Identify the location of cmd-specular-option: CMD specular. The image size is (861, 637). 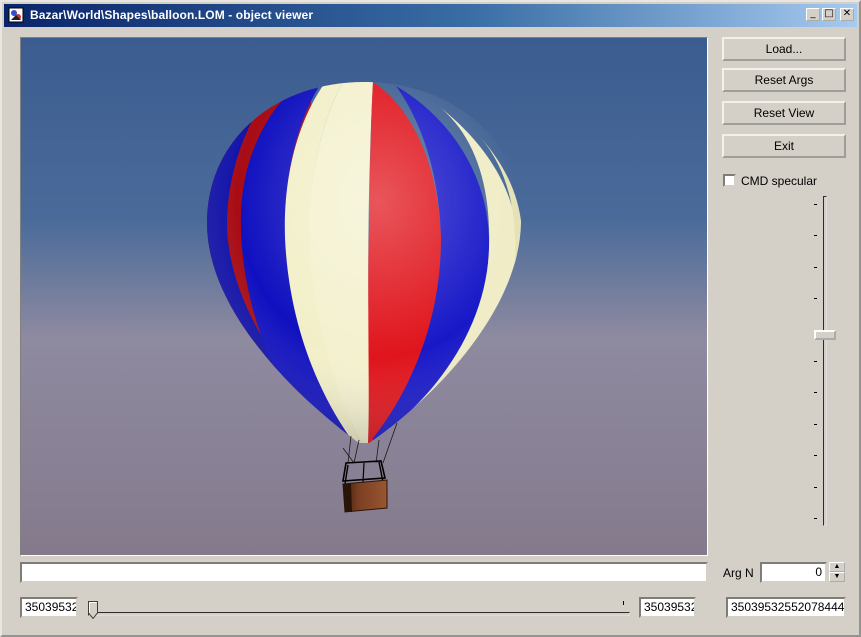
(787, 181).